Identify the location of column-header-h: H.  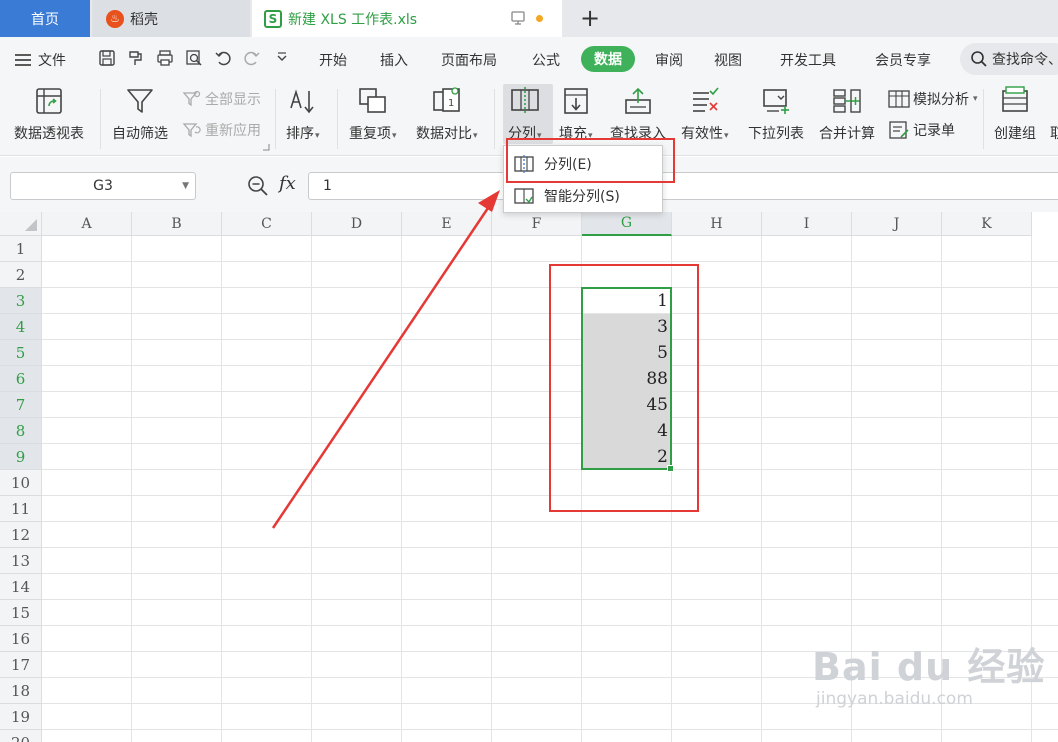
(717, 224).